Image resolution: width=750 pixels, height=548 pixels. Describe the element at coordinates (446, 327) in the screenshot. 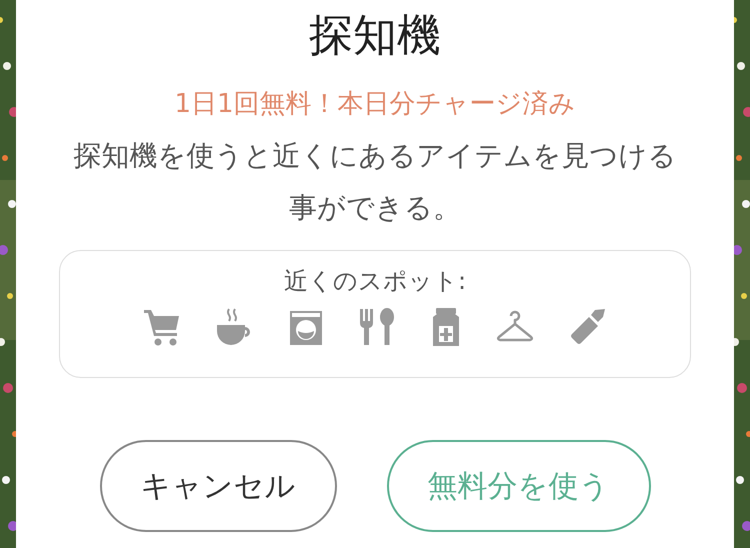

I see `medicine-bottle-icon` at that location.